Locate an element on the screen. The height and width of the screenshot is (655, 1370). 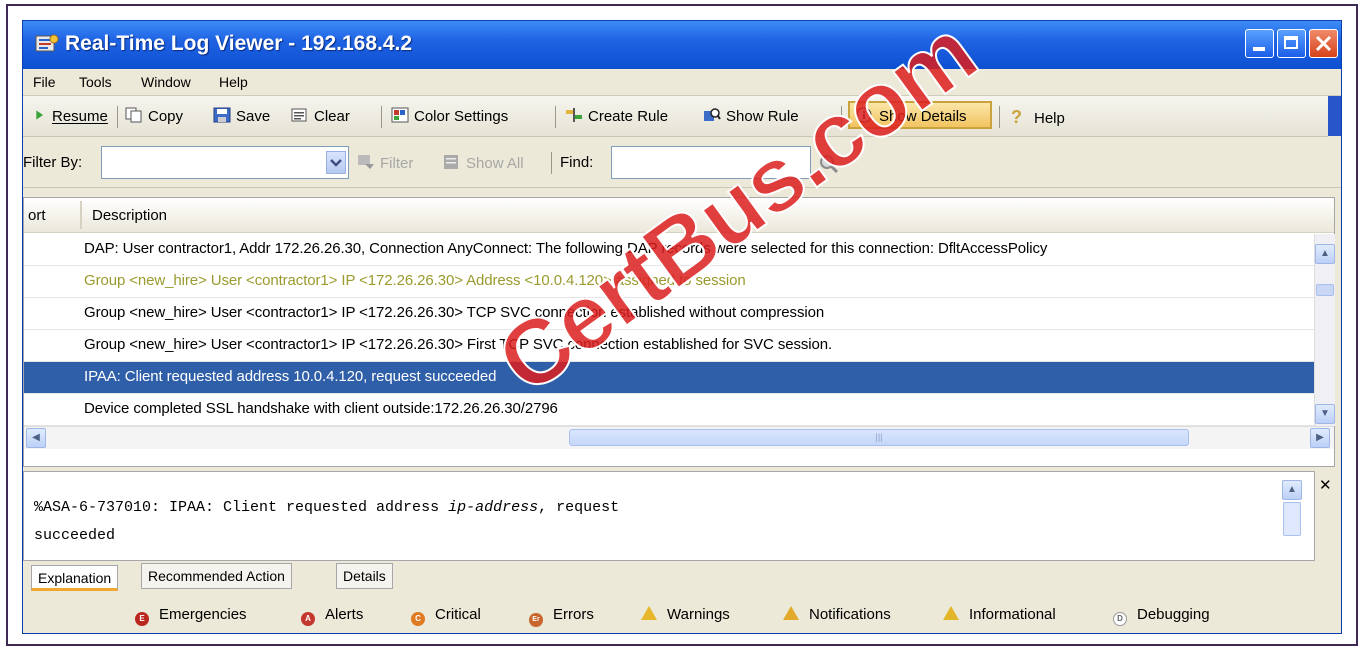
color-settings-icon is located at coordinates (400, 115).